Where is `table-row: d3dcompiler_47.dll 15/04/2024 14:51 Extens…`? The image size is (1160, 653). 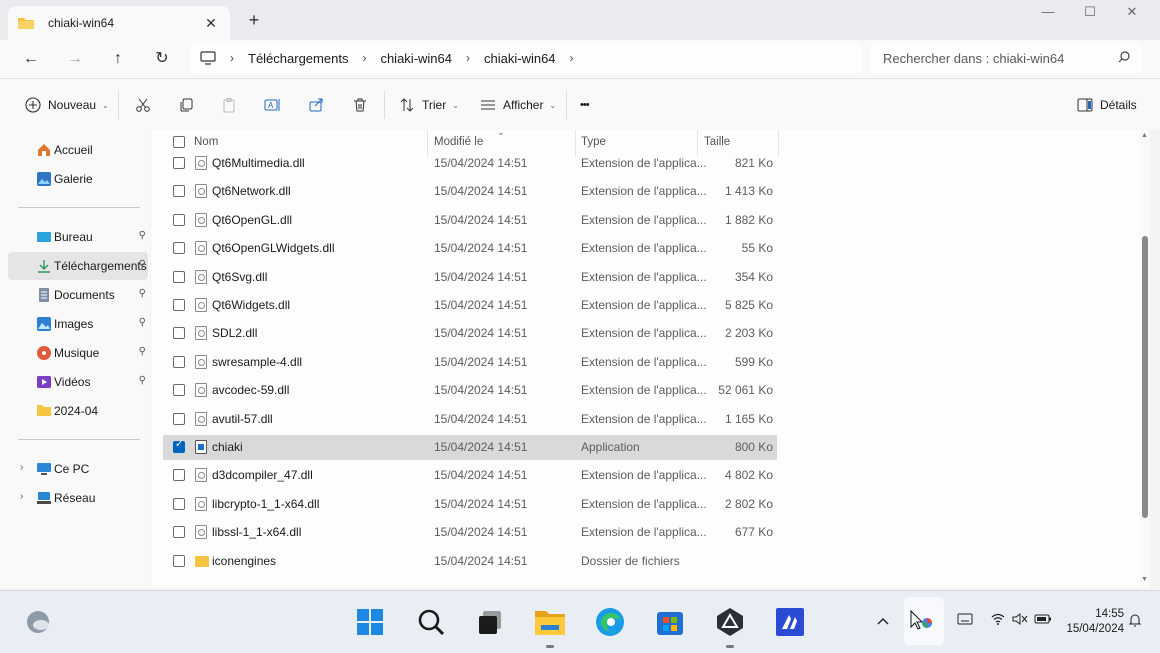
table-row: d3dcompiler_47.dll 15/04/2024 14:51 Extens… is located at coordinates (470, 475).